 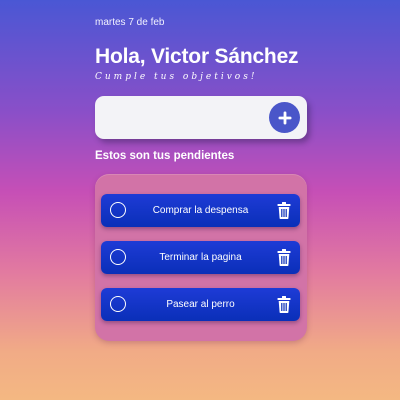 I want to click on task-label: Comprar la despensa, so click(x=200, y=210).